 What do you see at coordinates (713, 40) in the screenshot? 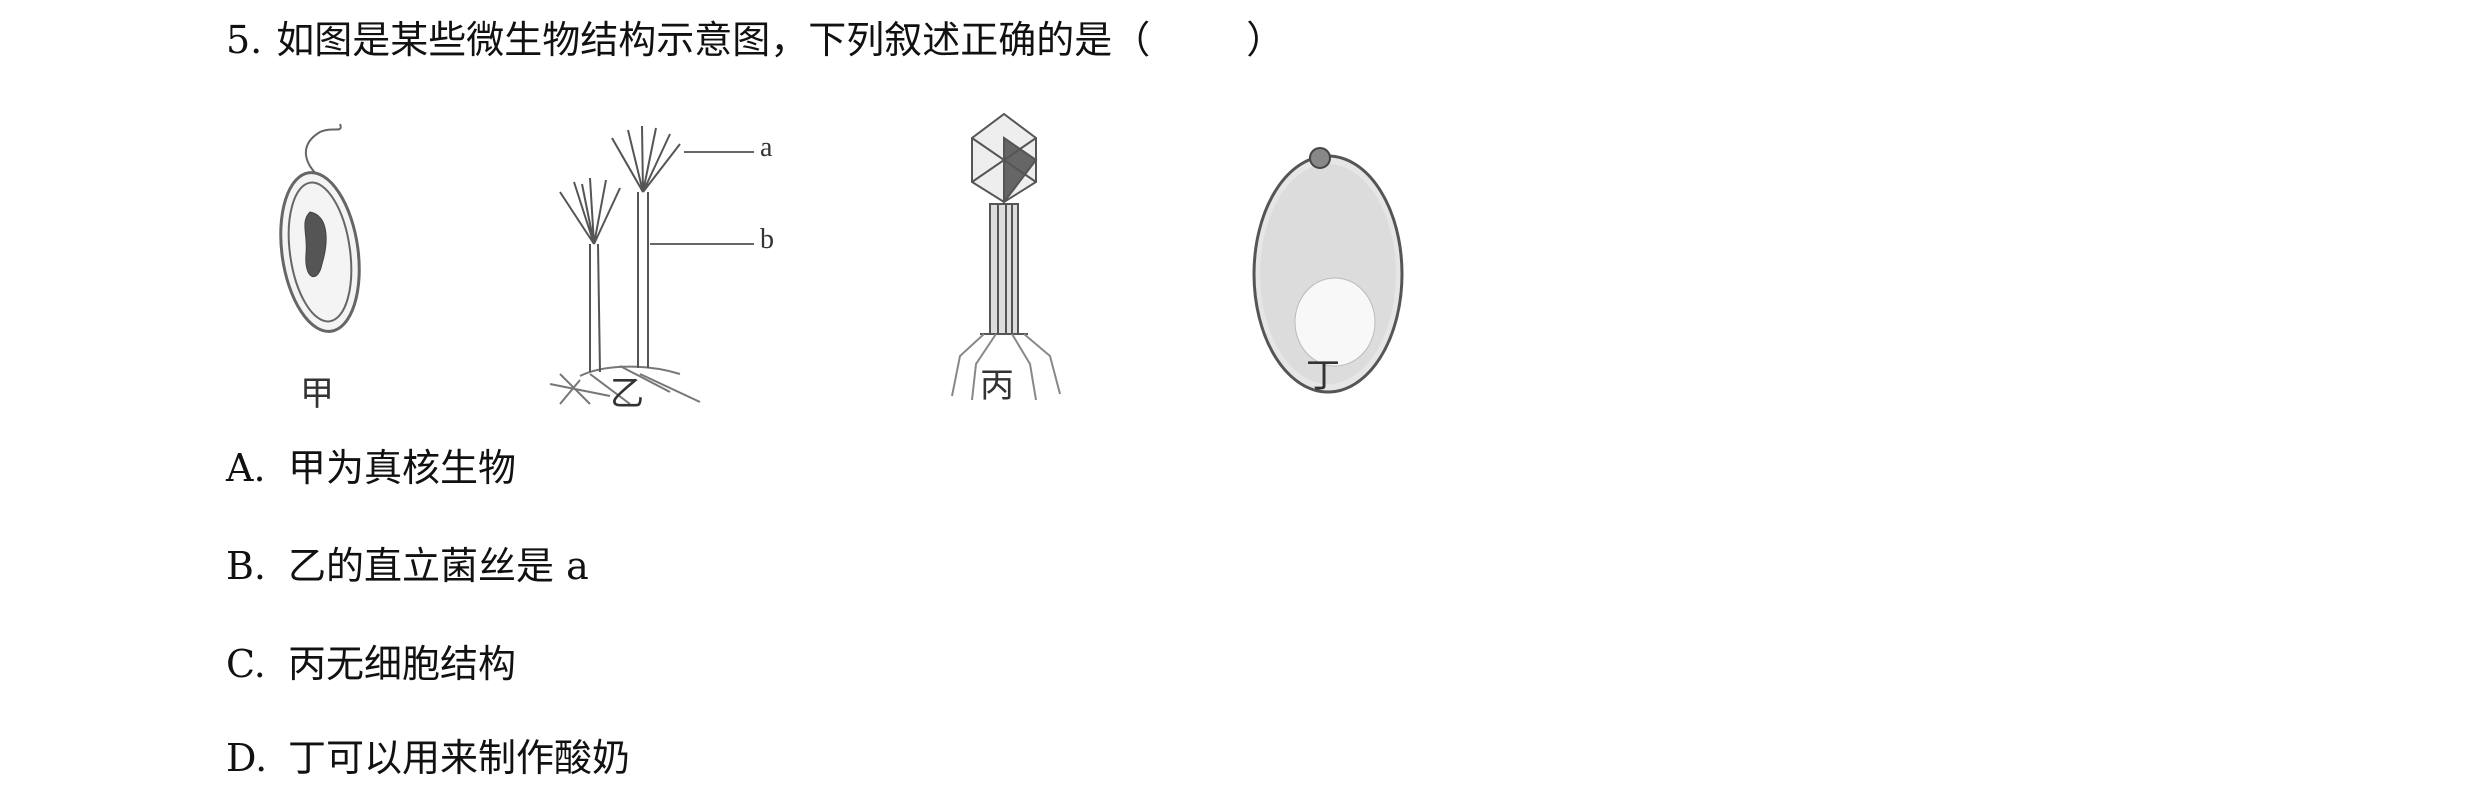
I see `question-text: 如图是某些微生物结构示意图，下列叙述正确的是（` at bounding box center [713, 40].